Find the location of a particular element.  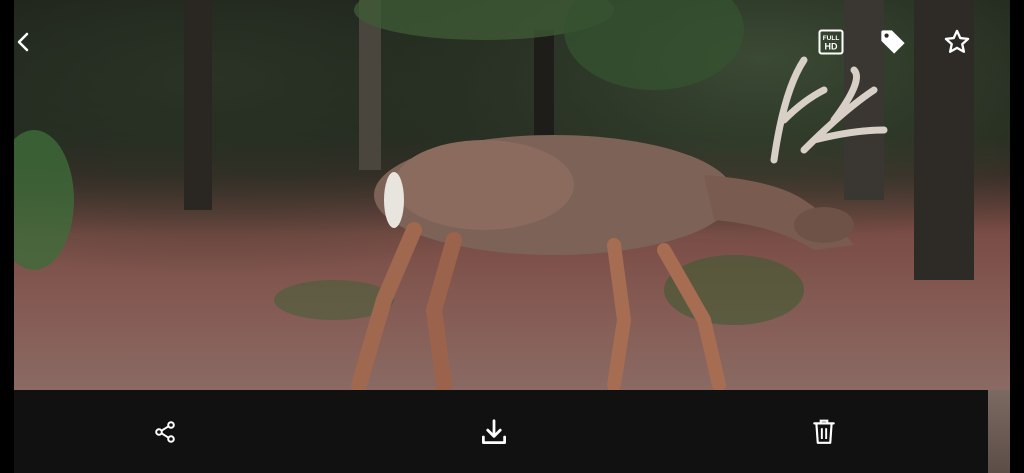

hd-text-bottom: HD is located at coordinates (831, 47).